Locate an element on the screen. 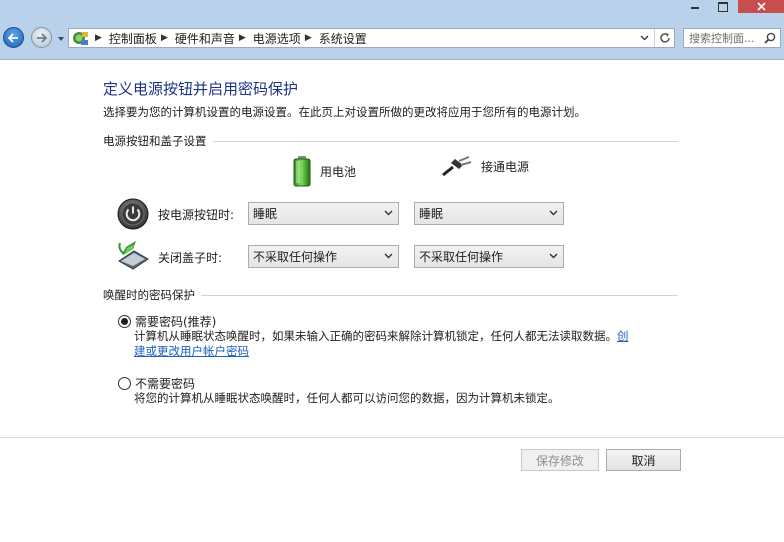 The height and width of the screenshot is (542, 784). power-buttons-section-header: 电源按钮和盖子设置 is located at coordinates (390, 141).